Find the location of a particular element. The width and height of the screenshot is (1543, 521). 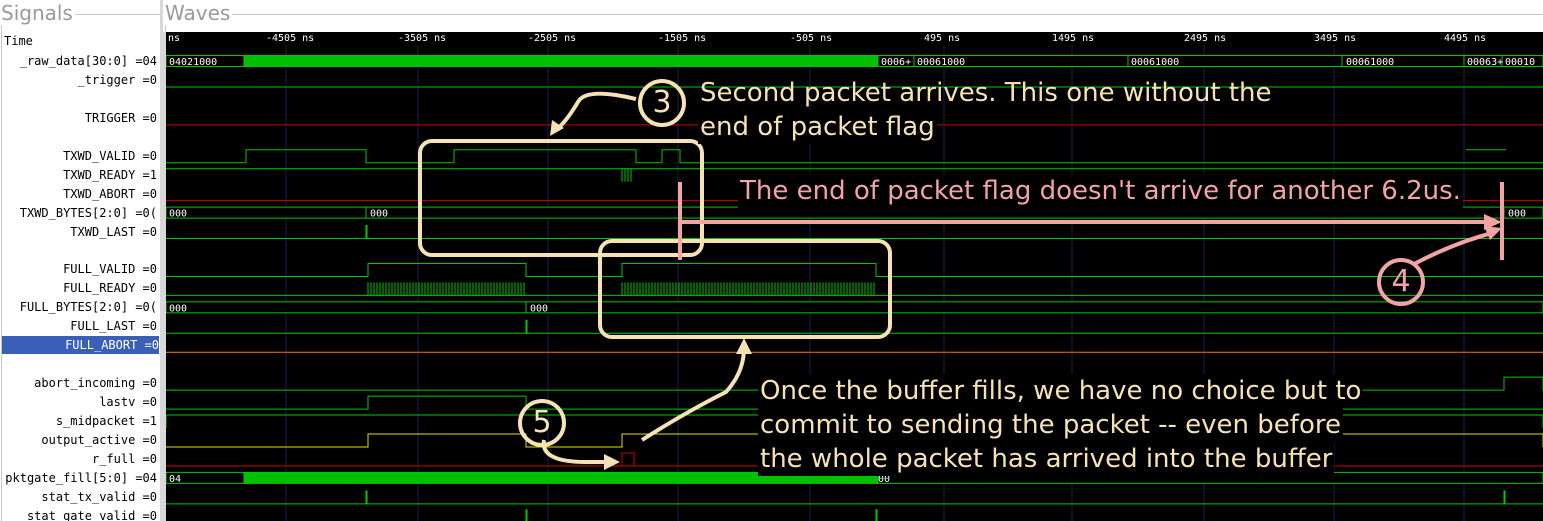

signal-row: _raw_data[30:0] =04 is located at coordinates (78, 61).